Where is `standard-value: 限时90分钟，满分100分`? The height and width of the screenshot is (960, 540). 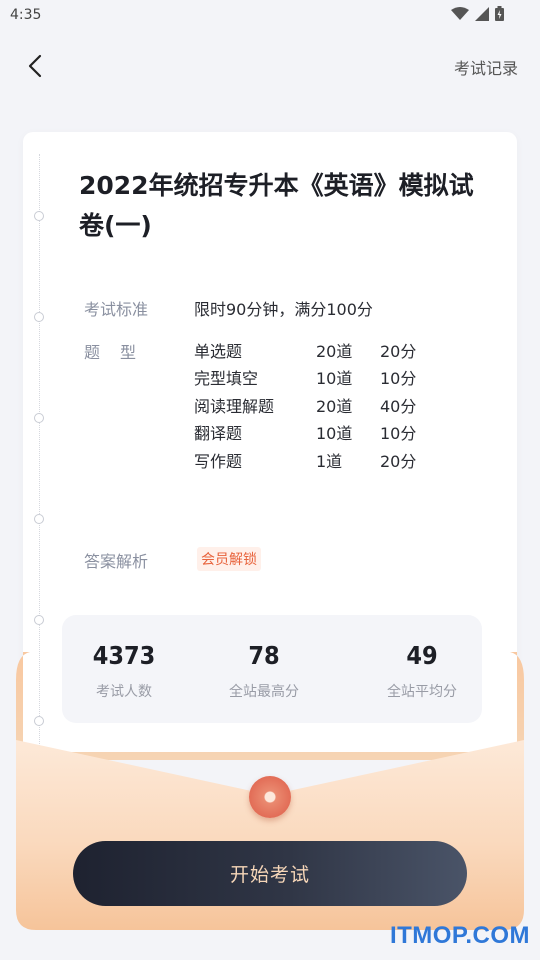 standard-value: 限时90分钟，满分100分 is located at coordinates (283, 309).